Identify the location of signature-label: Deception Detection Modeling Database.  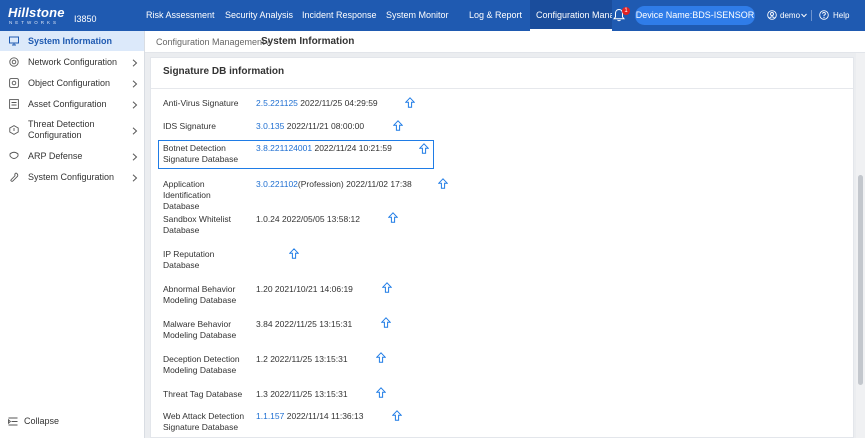
(201, 364).